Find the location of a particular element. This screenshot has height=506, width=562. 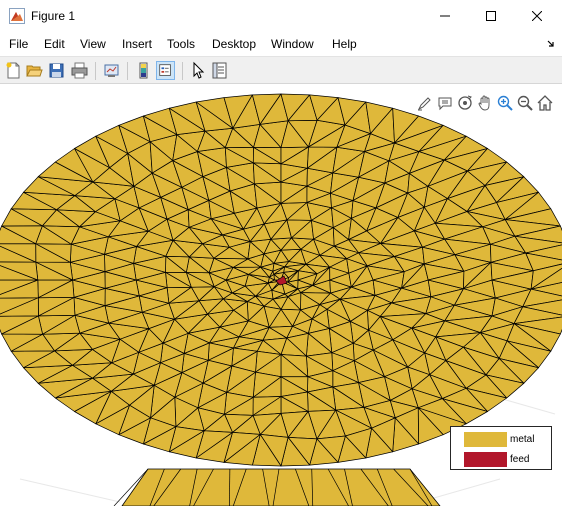

axes-toolbar is located at coordinates (485, 103).